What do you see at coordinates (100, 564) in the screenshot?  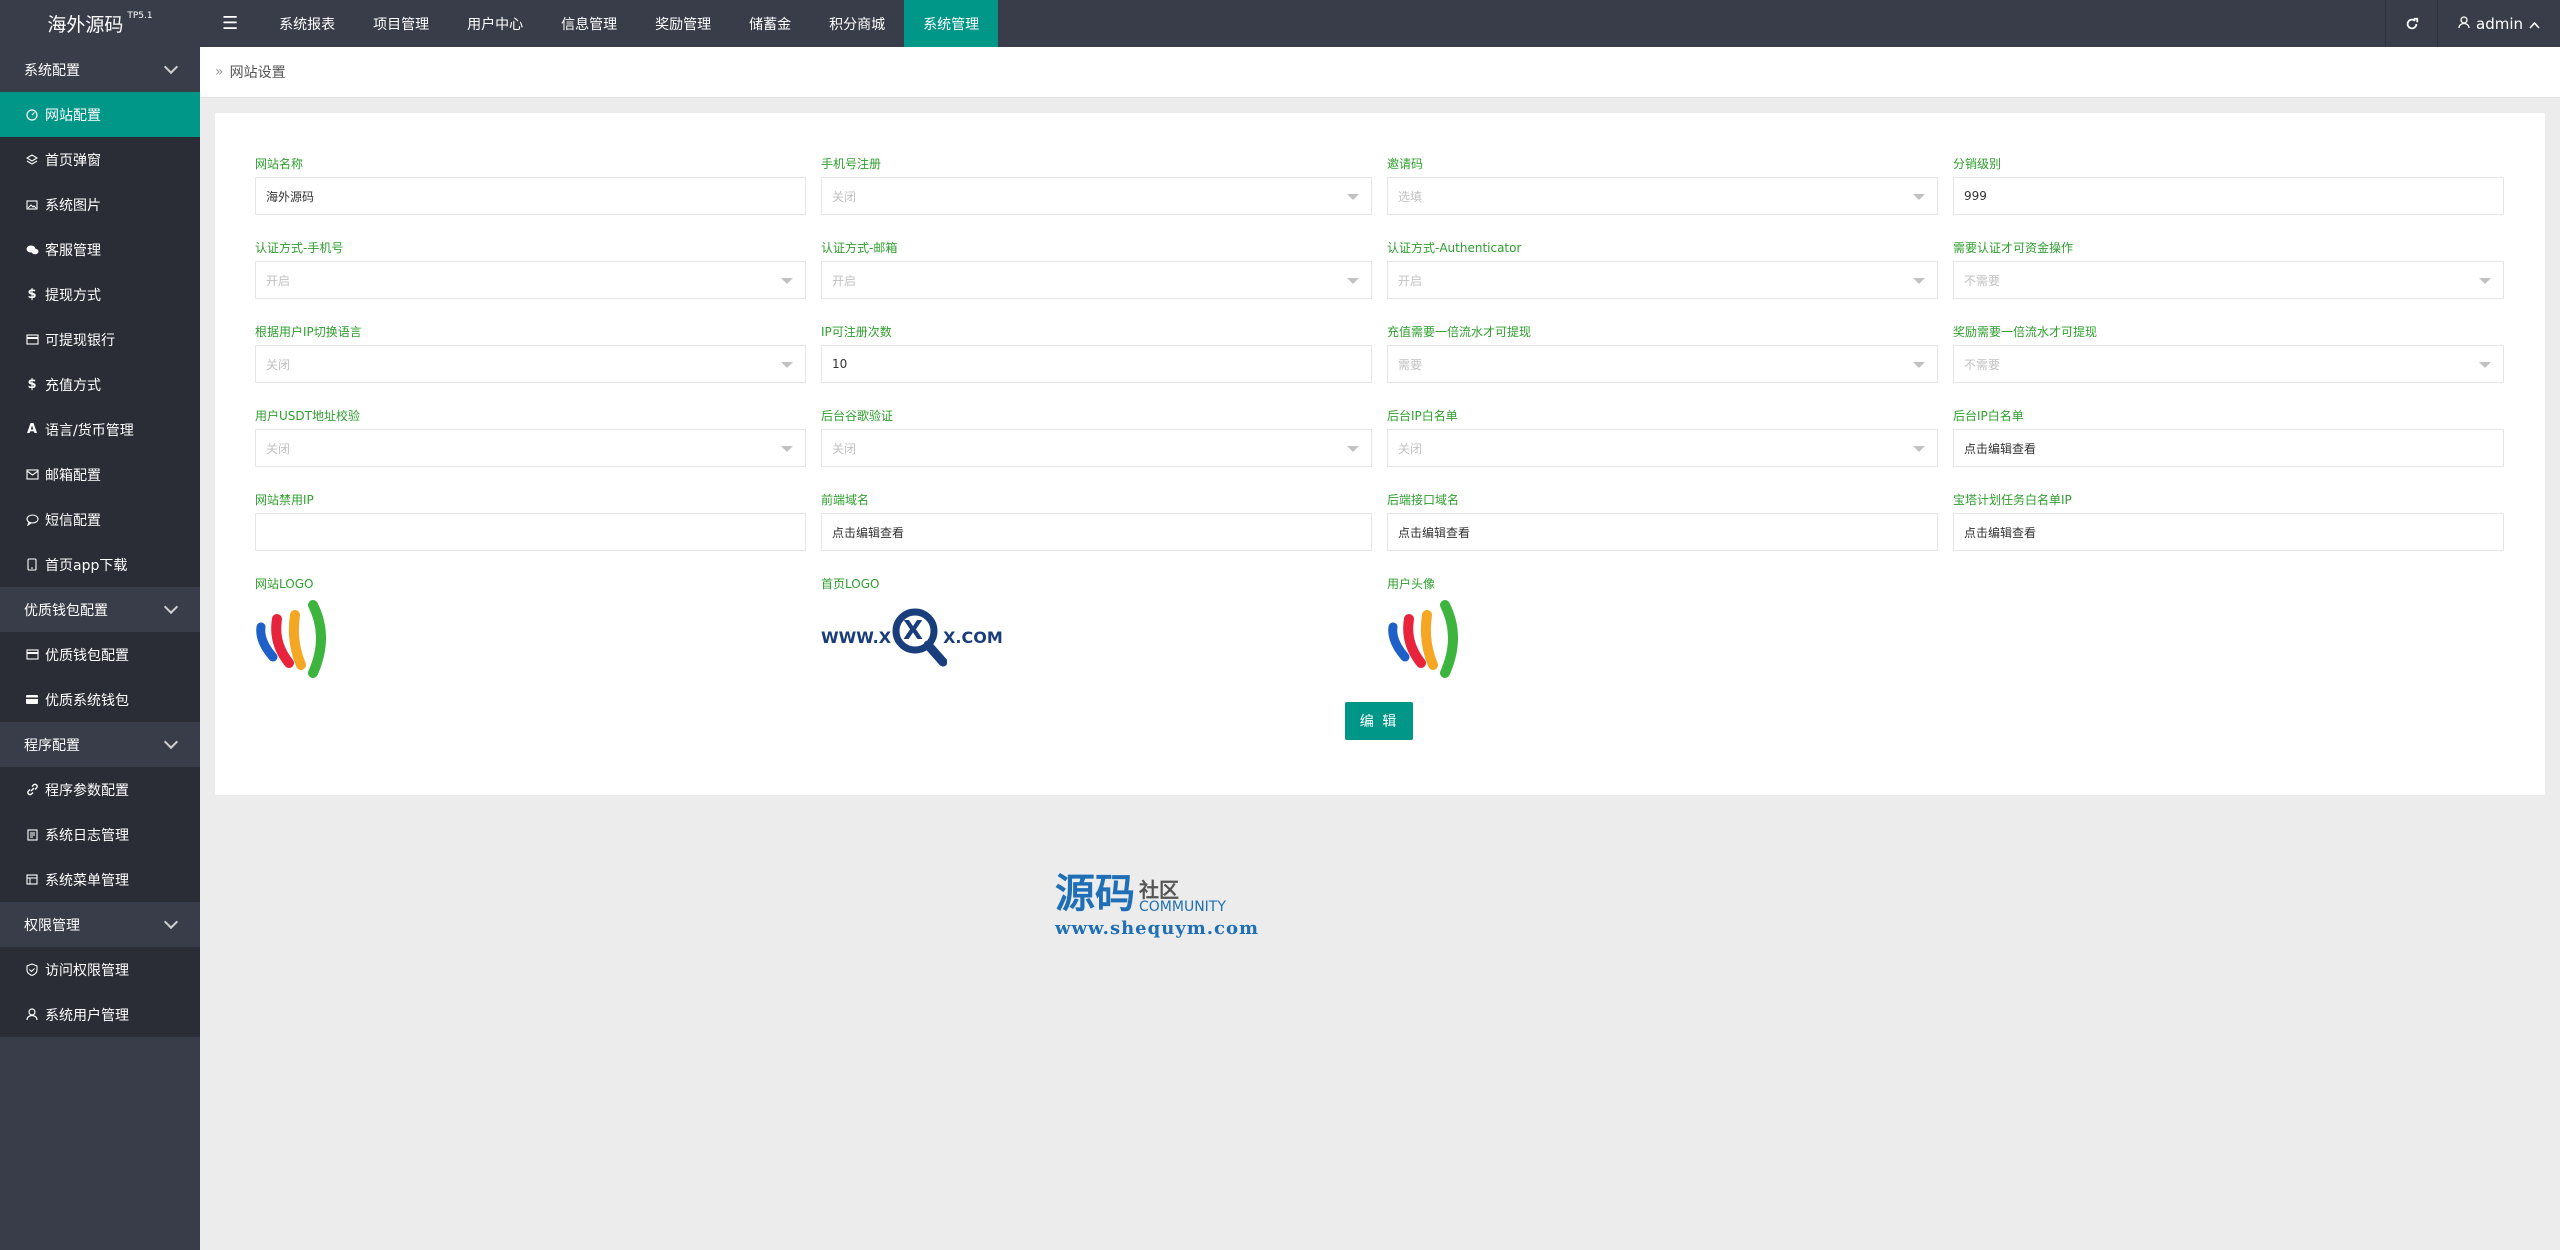 I see `sidebar-item: 首页app下载` at bounding box center [100, 564].